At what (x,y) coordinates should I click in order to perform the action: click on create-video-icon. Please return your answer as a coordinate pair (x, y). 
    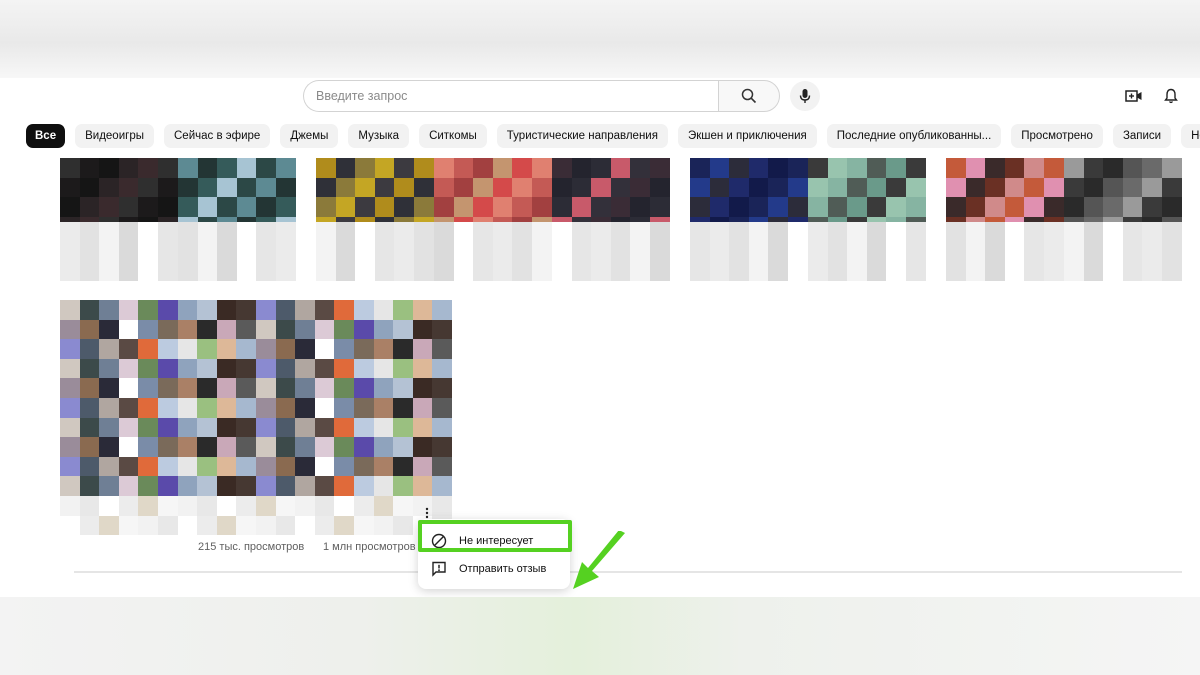
    Looking at the image, I should click on (1133, 96).